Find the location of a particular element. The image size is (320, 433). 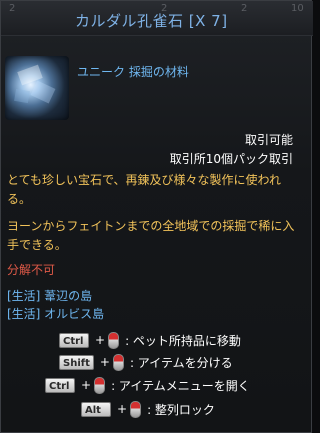

hint-text: : アイテムメニューを開く is located at coordinates (180, 385).